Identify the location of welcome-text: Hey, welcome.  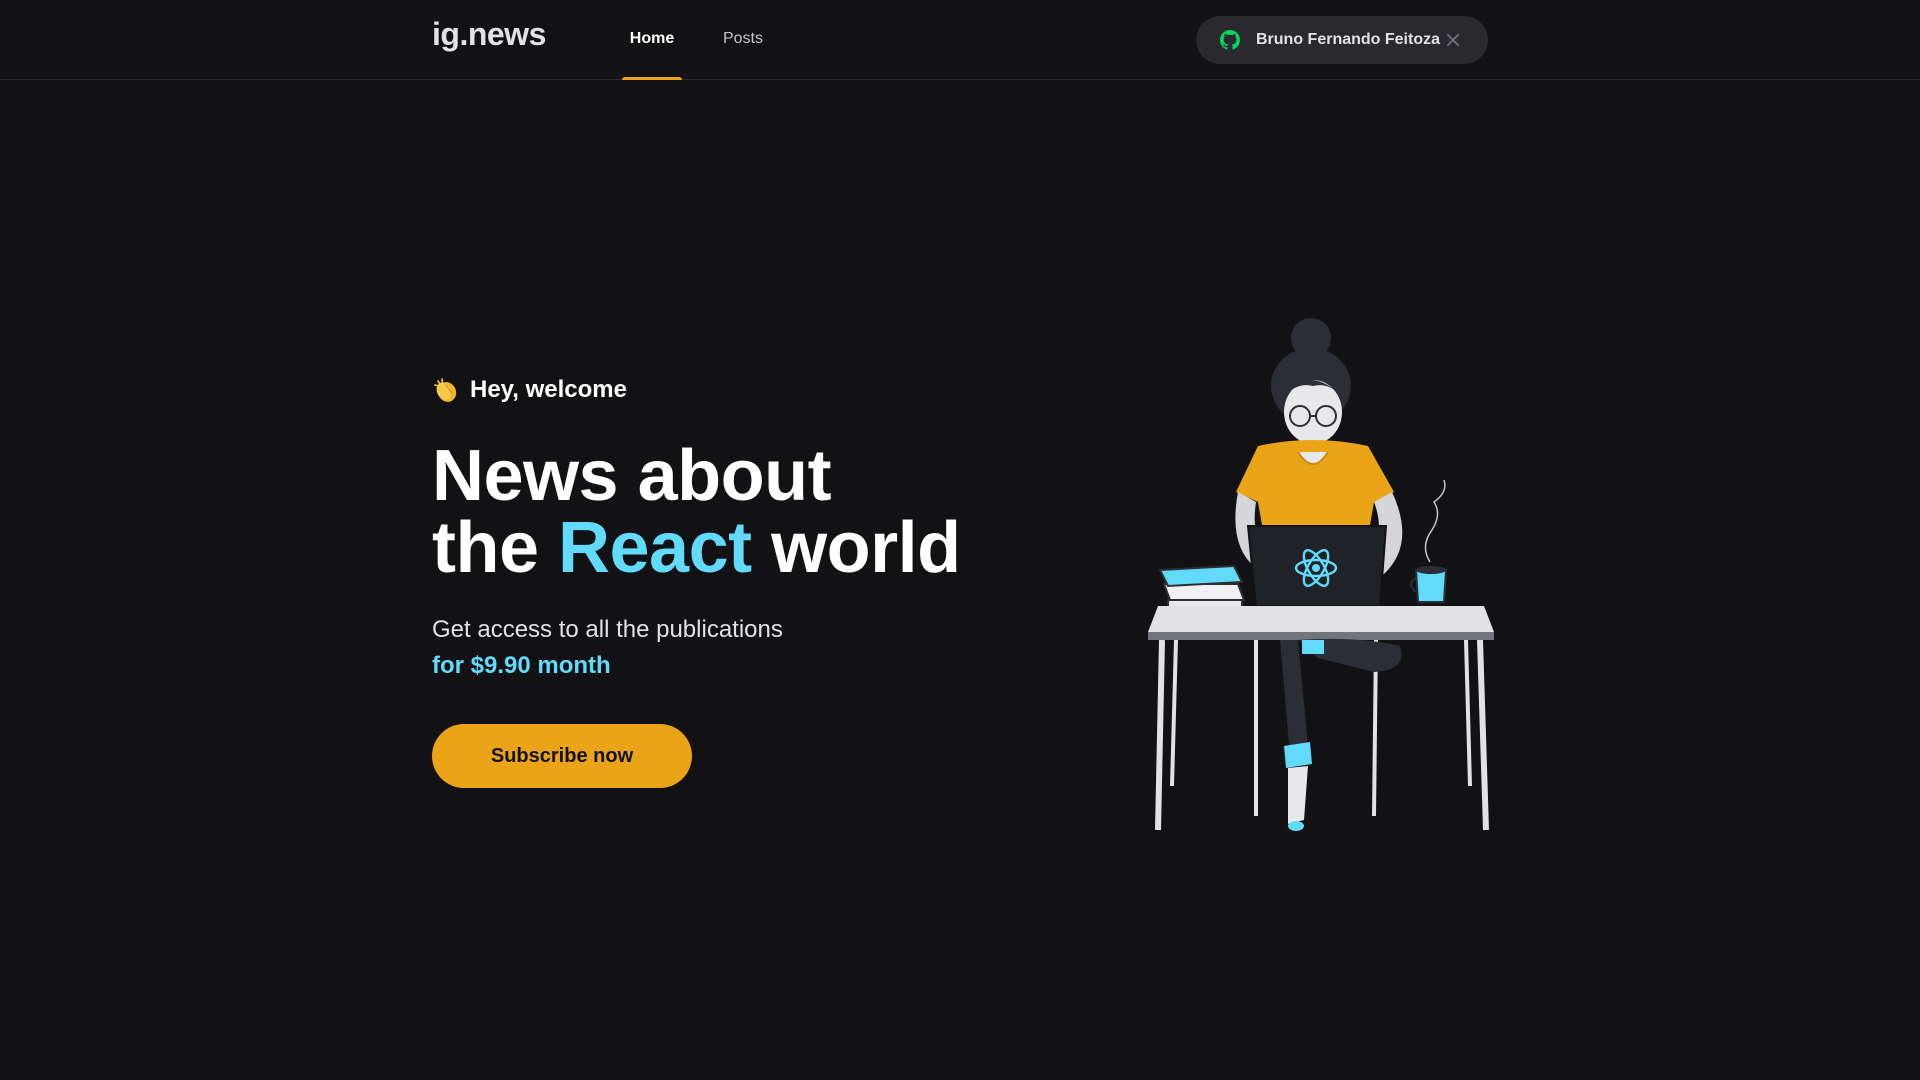
(548, 389).